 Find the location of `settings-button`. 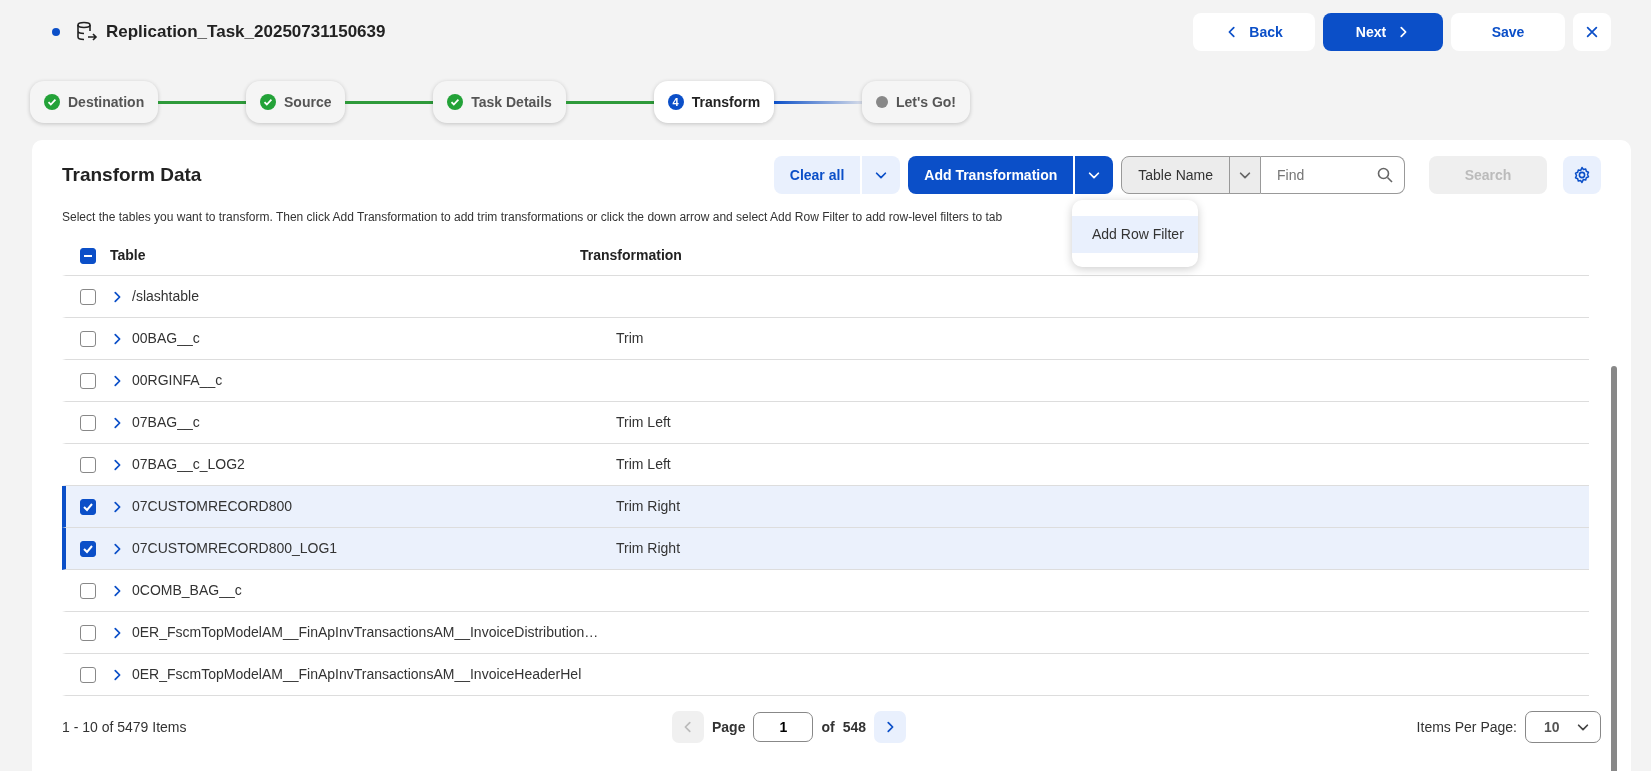

settings-button is located at coordinates (1582, 175).